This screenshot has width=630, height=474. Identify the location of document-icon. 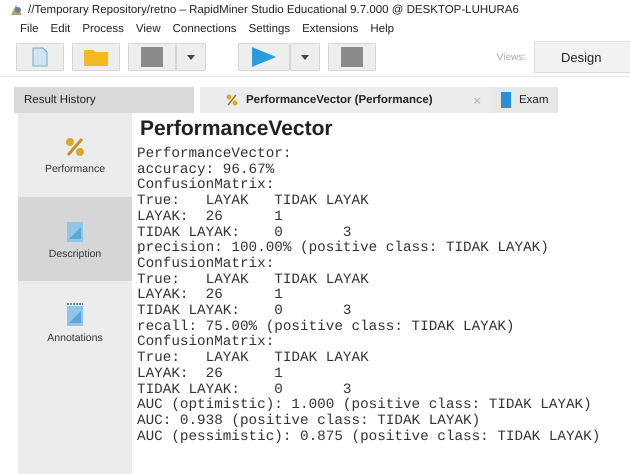
(40, 57).